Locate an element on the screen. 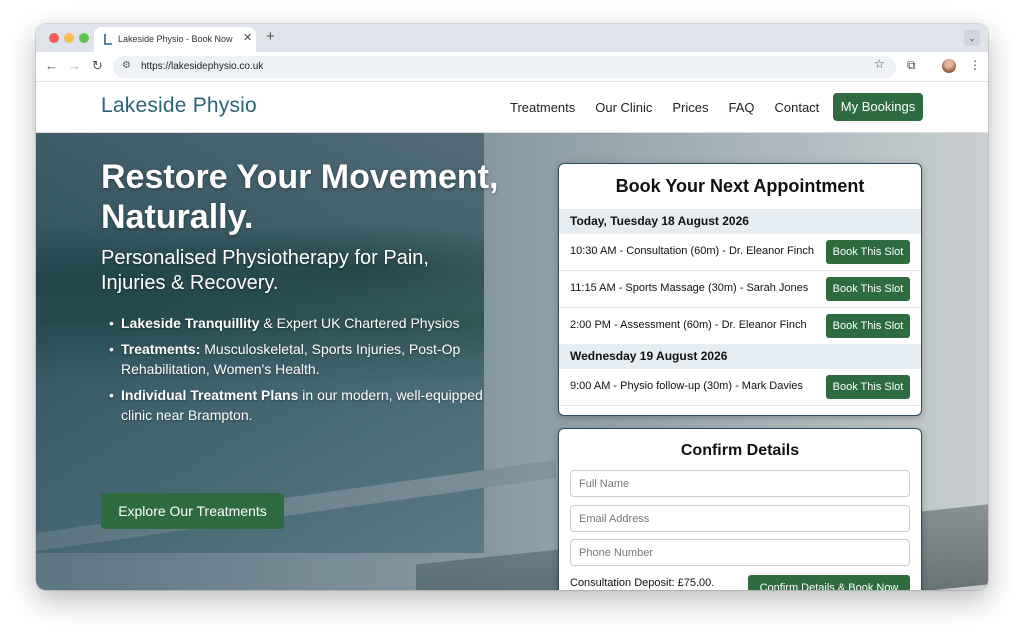 This screenshot has width=1024, height=636. explore-treatments-button: Explore Our Treatments is located at coordinates (192, 511).